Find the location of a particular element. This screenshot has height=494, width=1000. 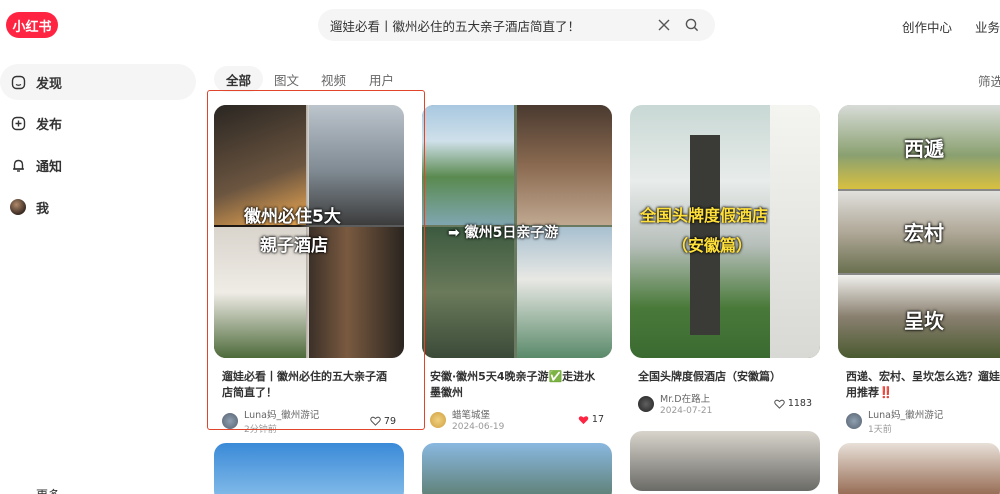

cover-text: 呈坎 is located at coordinates (924, 321).